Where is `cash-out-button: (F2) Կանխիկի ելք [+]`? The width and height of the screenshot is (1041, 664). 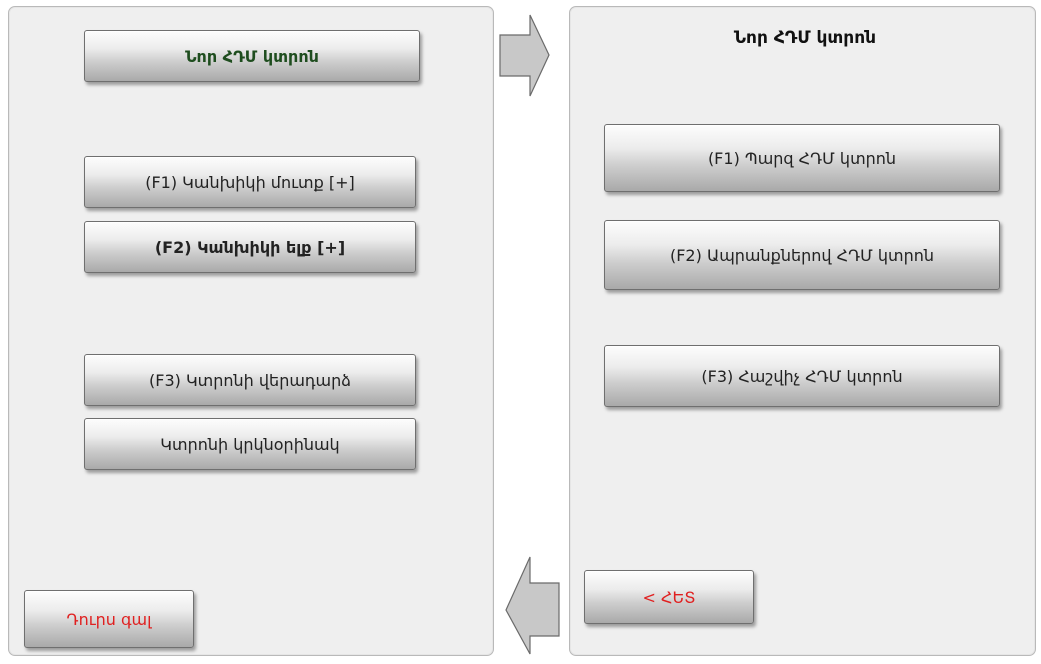
cash-out-button: (F2) Կանխիկի ելք [+] is located at coordinates (250, 247).